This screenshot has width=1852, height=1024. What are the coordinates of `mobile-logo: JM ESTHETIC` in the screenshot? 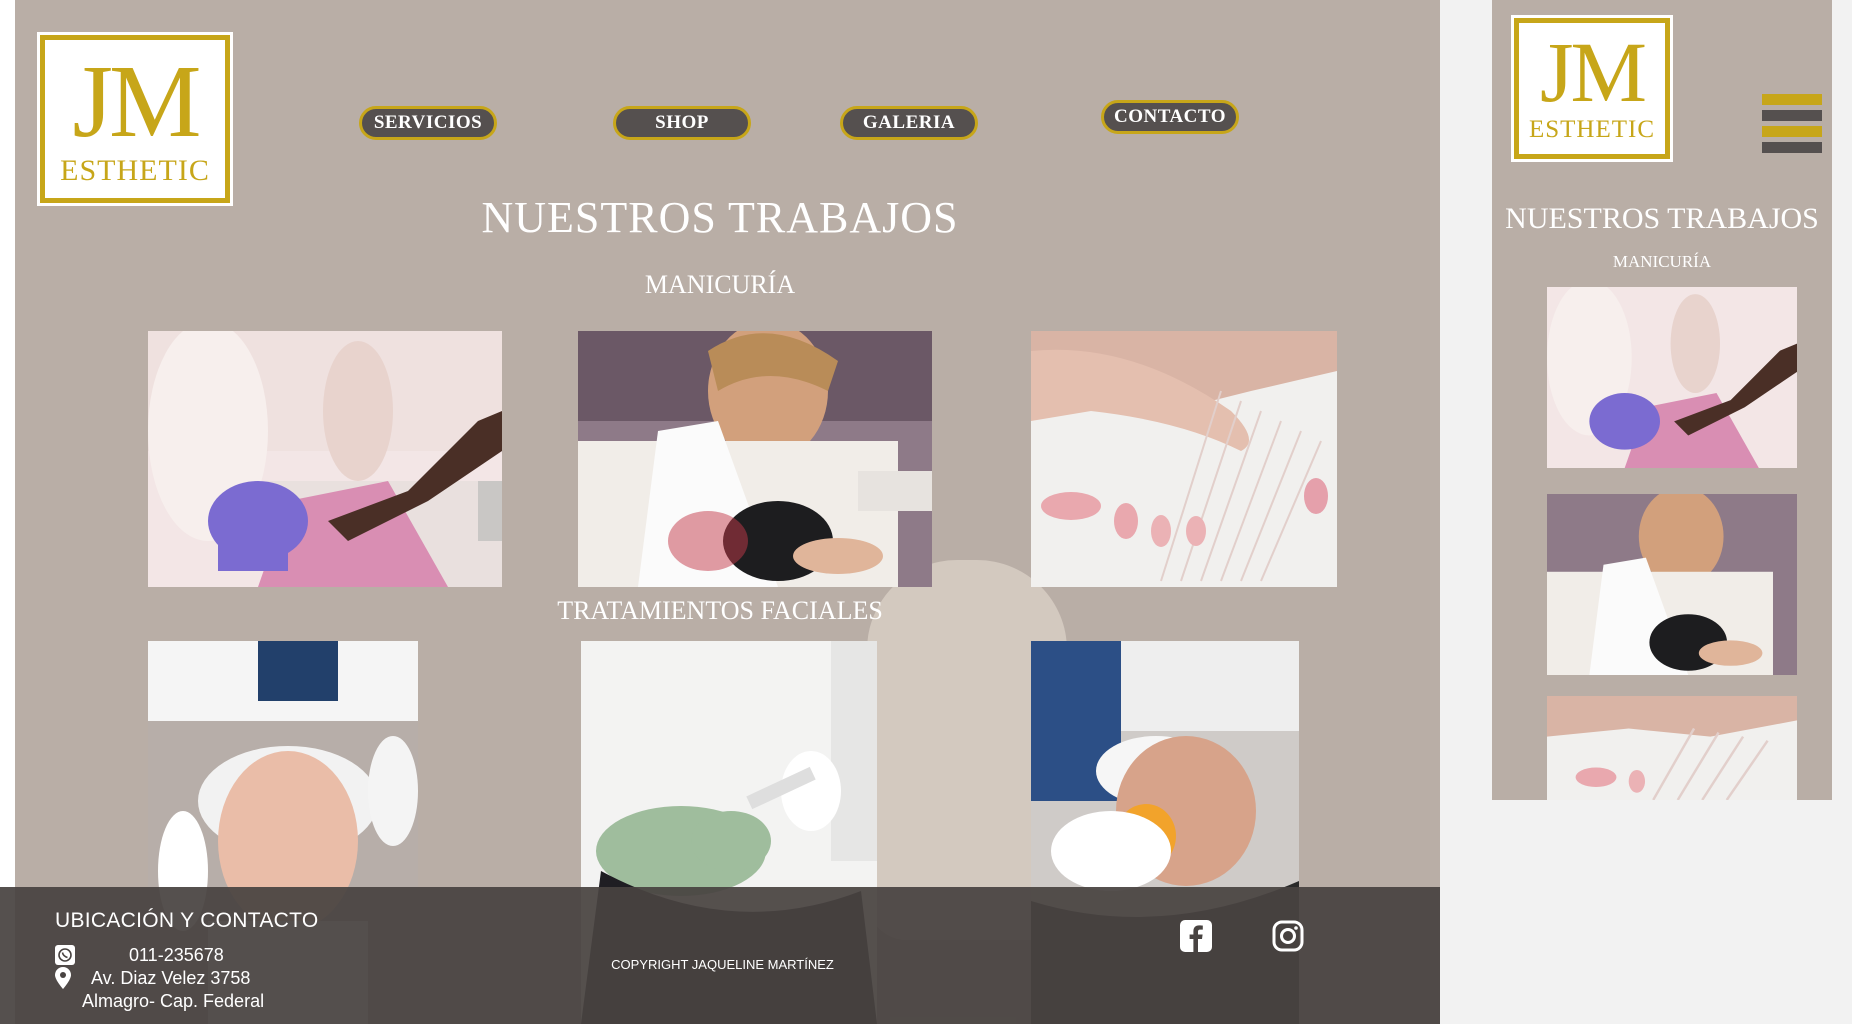 It's located at (1592, 88).